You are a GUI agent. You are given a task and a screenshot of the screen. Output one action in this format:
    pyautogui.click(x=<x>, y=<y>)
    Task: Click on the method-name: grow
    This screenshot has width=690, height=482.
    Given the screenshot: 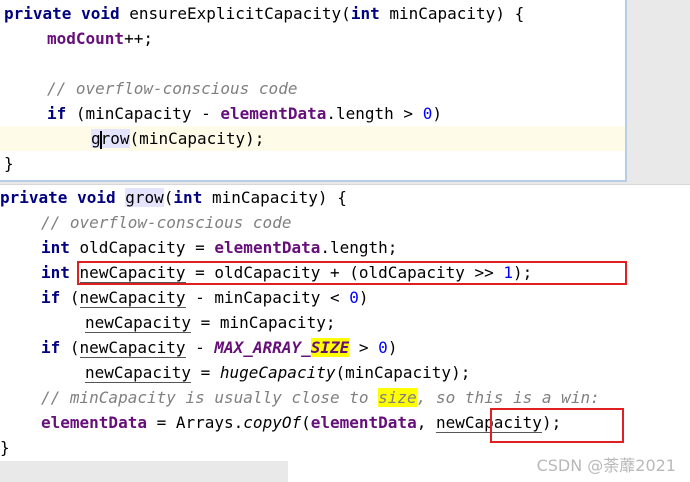 What is the action you would take?
    pyautogui.click(x=144, y=197)
    